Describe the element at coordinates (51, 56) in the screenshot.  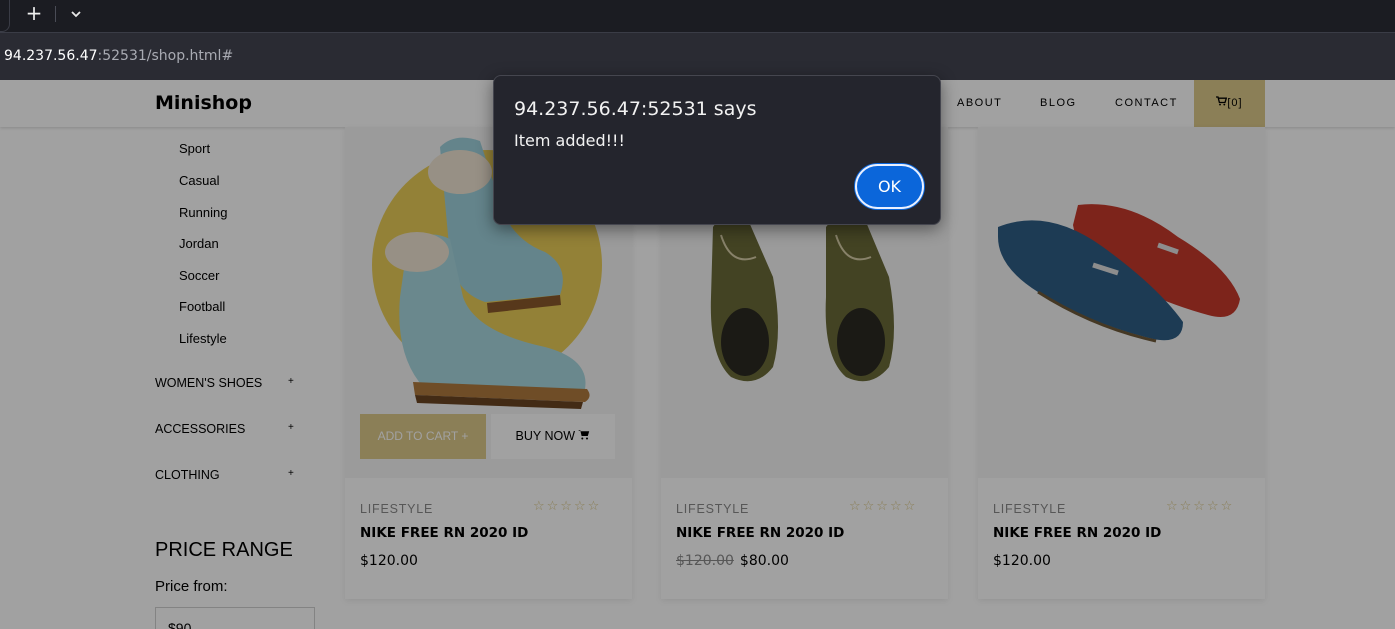
I see `url-host: 94.237.56.47` at that location.